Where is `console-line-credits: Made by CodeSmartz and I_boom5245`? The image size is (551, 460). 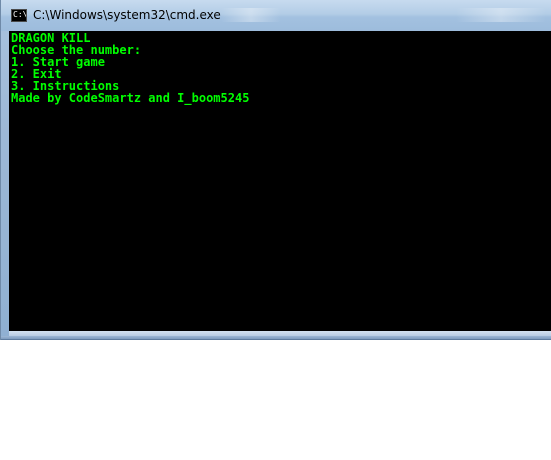 console-line-credits: Made by CodeSmartz and I_boom5245 is located at coordinates (130, 98).